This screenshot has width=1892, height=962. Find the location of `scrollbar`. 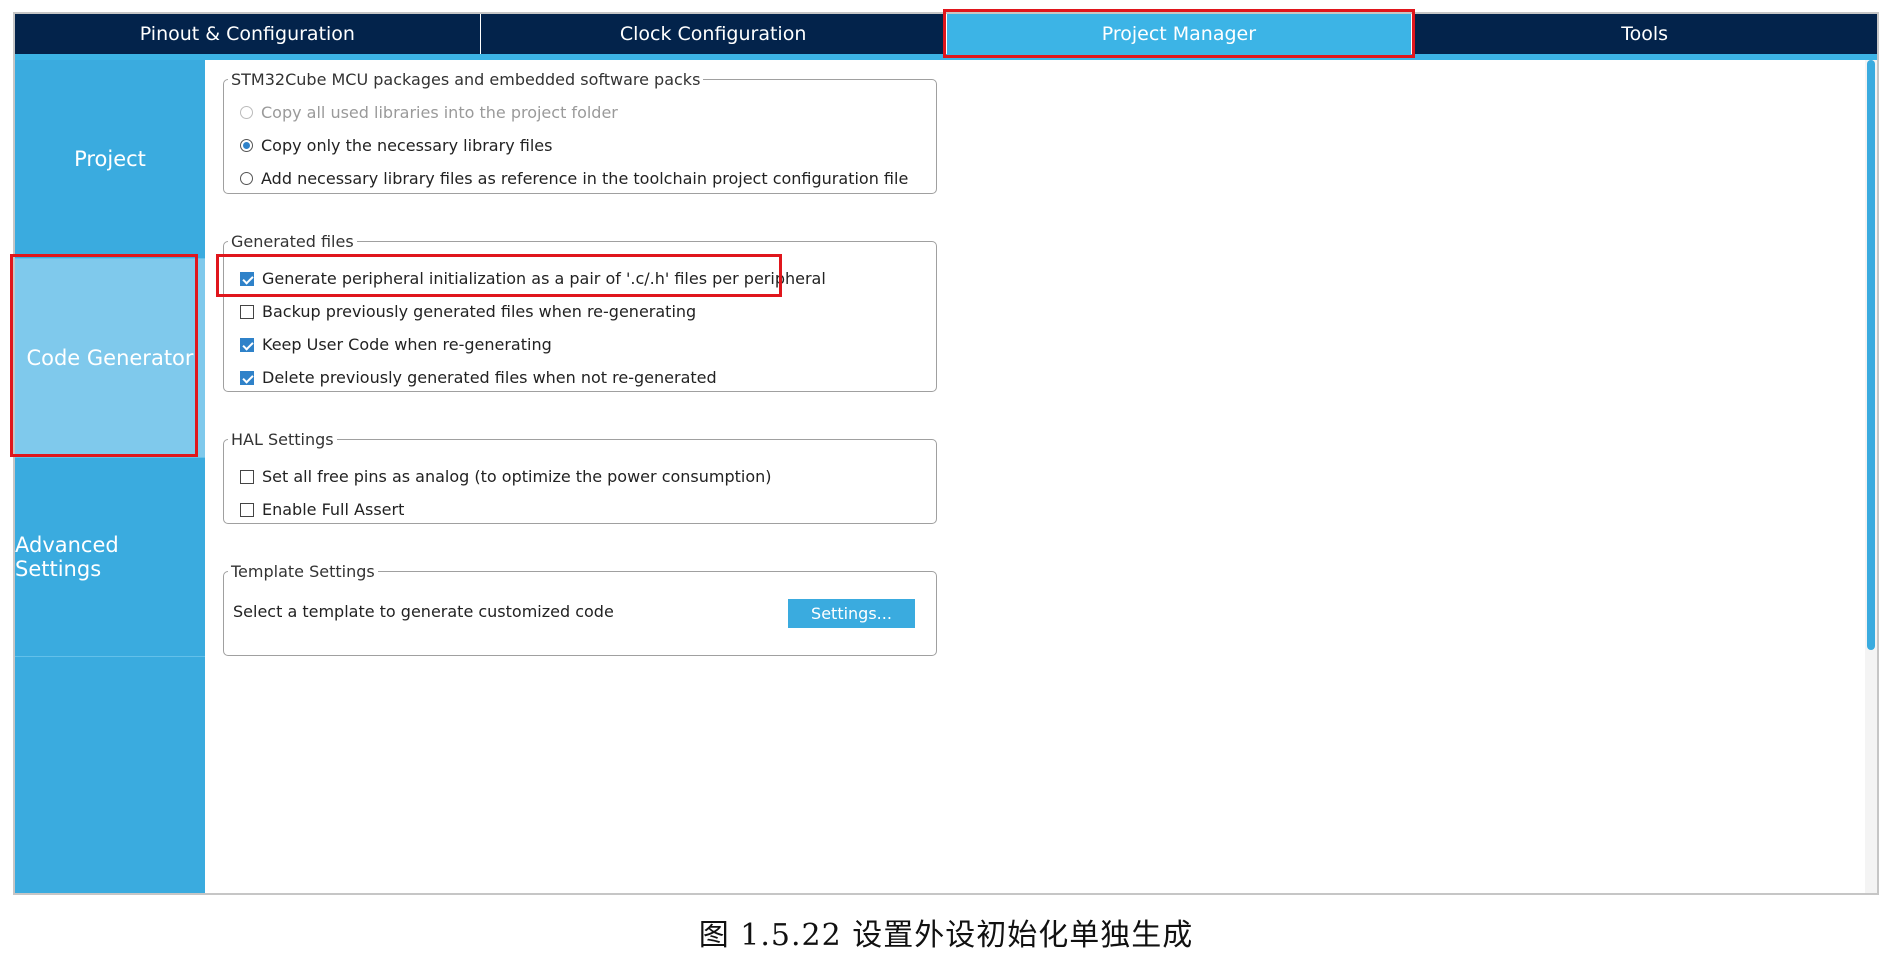

scrollbar is located at coordinates (1871, 476).